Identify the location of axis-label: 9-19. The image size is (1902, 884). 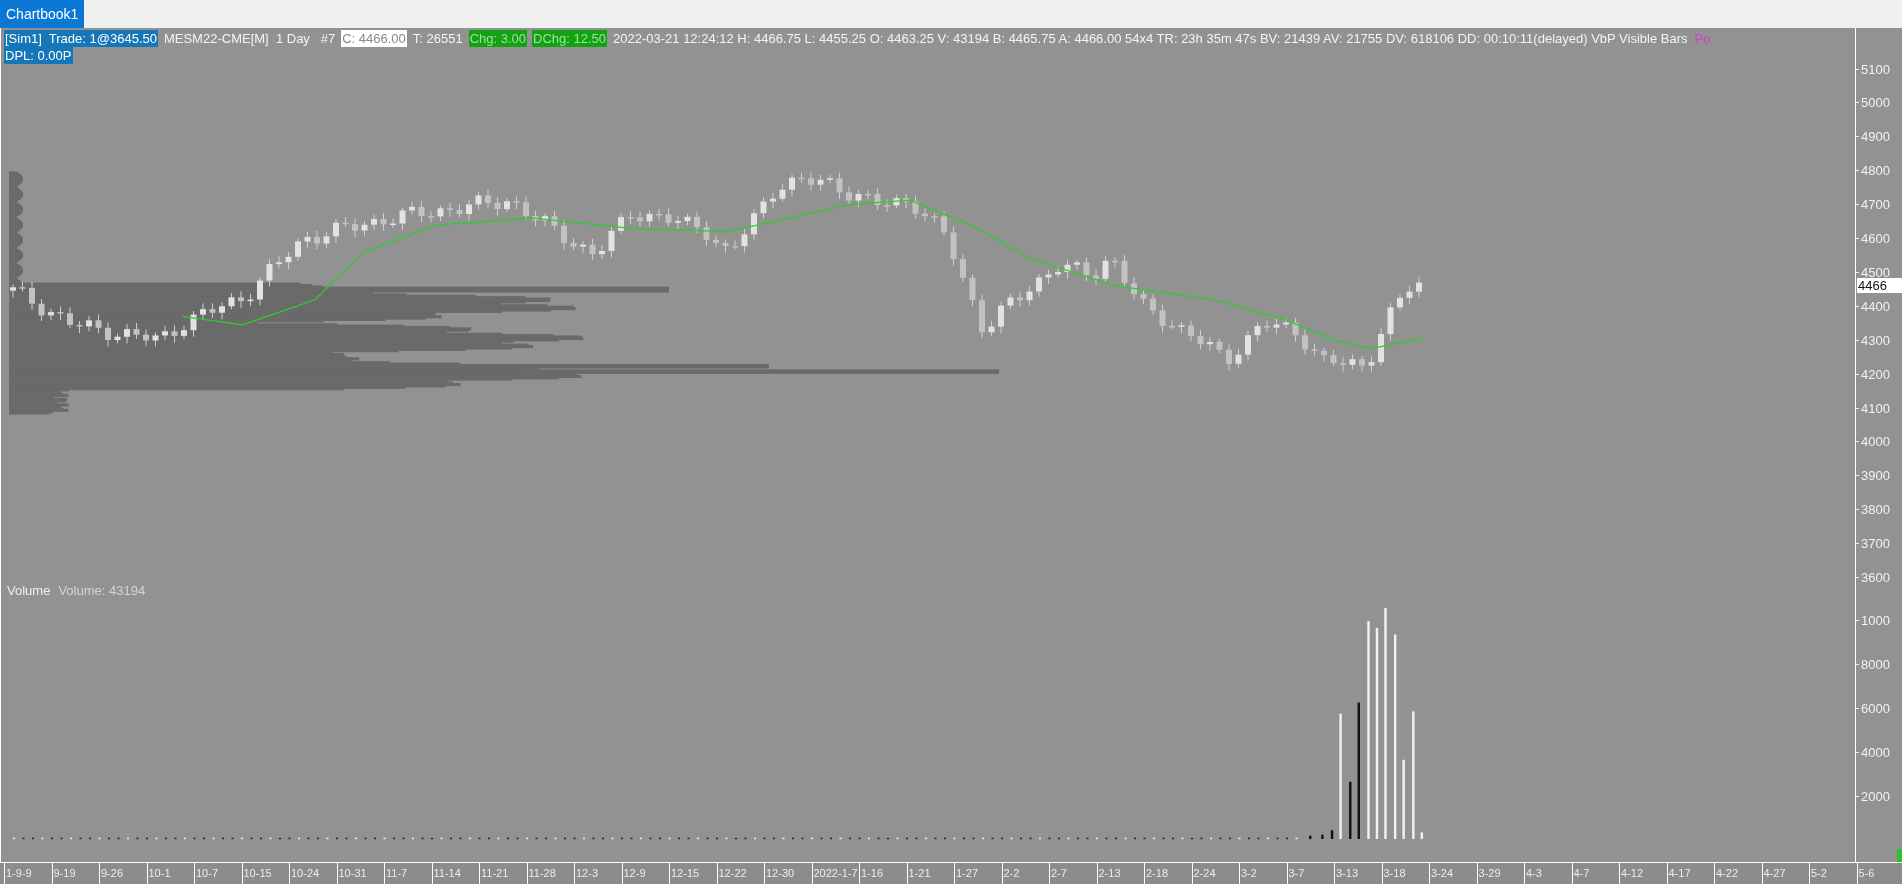
(75, 873).